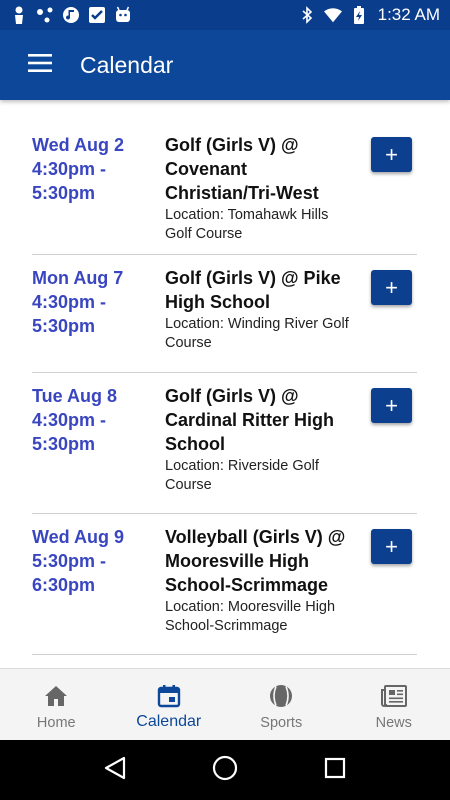 The height and width of the screenshot is (800, 450). I want to click on recents-square-icon, so click(335, 770).